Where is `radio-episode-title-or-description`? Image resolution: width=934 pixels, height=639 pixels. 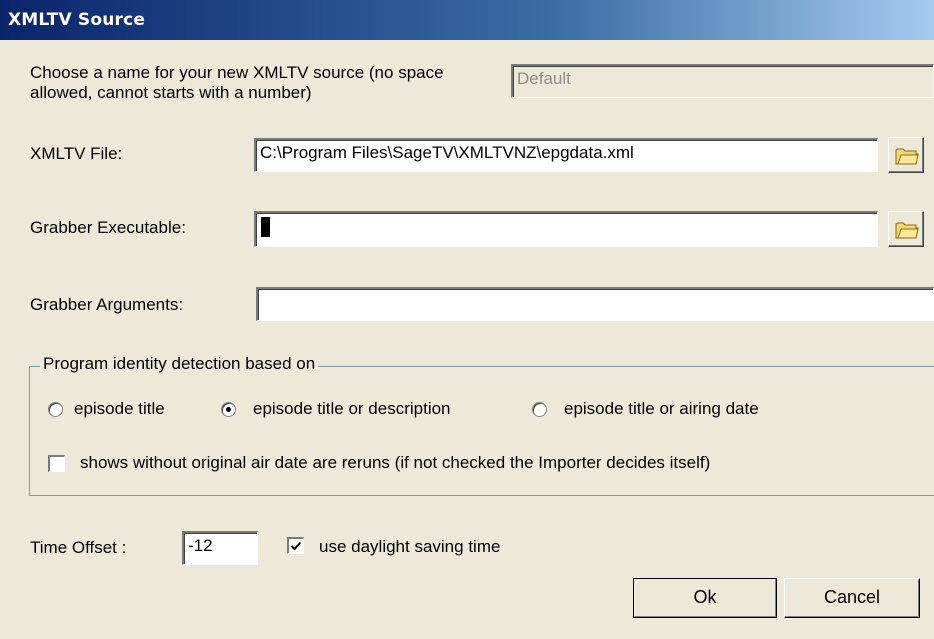 radio-episode-title-or-description is located at coordinates (228, 409).